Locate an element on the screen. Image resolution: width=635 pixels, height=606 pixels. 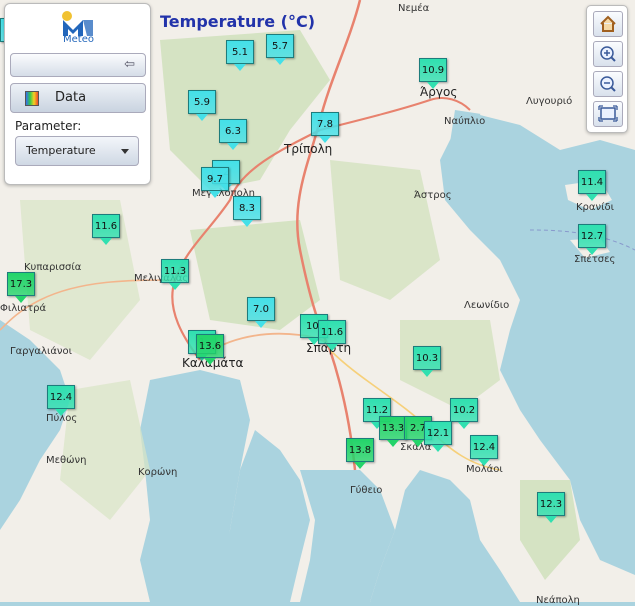
station-temperature: 17.3 is located at coordinates (21, 284).